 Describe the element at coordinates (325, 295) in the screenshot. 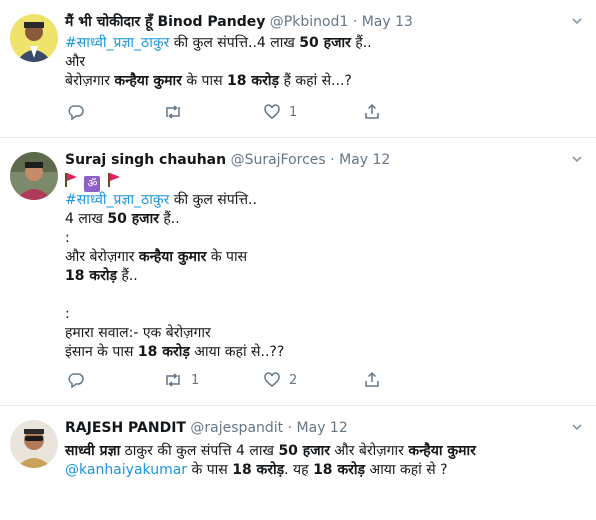

I see `text-line` at that location.